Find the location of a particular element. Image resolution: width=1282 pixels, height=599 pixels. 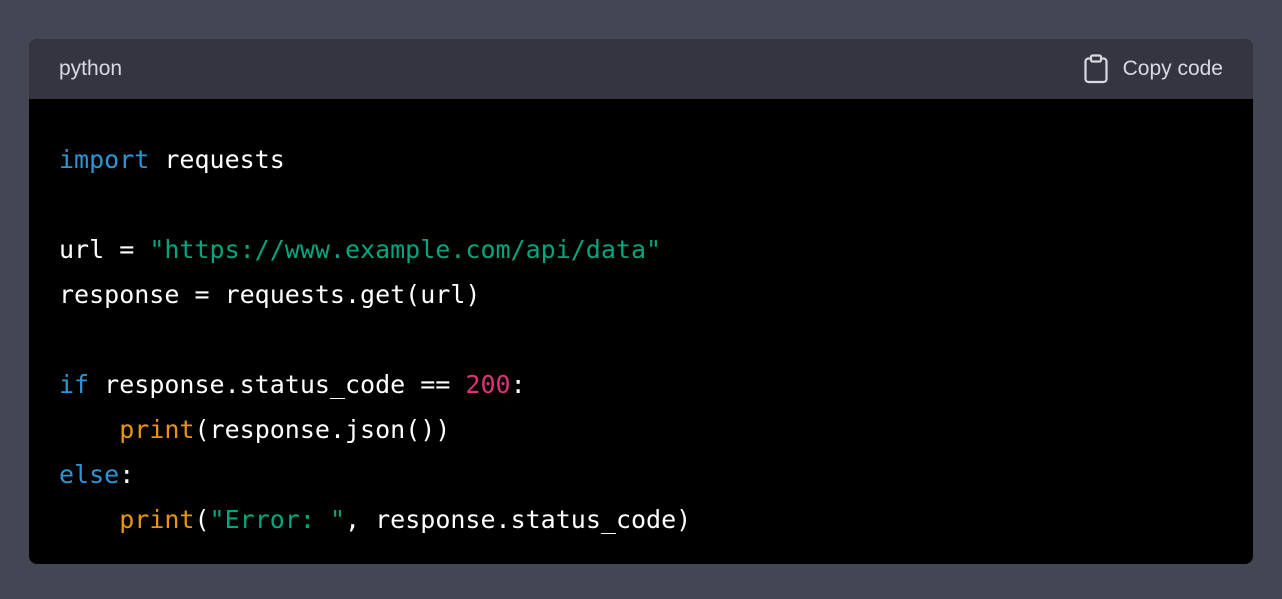

code-token-plain: response = requests.get(url) is located at coordinates (270, 294).